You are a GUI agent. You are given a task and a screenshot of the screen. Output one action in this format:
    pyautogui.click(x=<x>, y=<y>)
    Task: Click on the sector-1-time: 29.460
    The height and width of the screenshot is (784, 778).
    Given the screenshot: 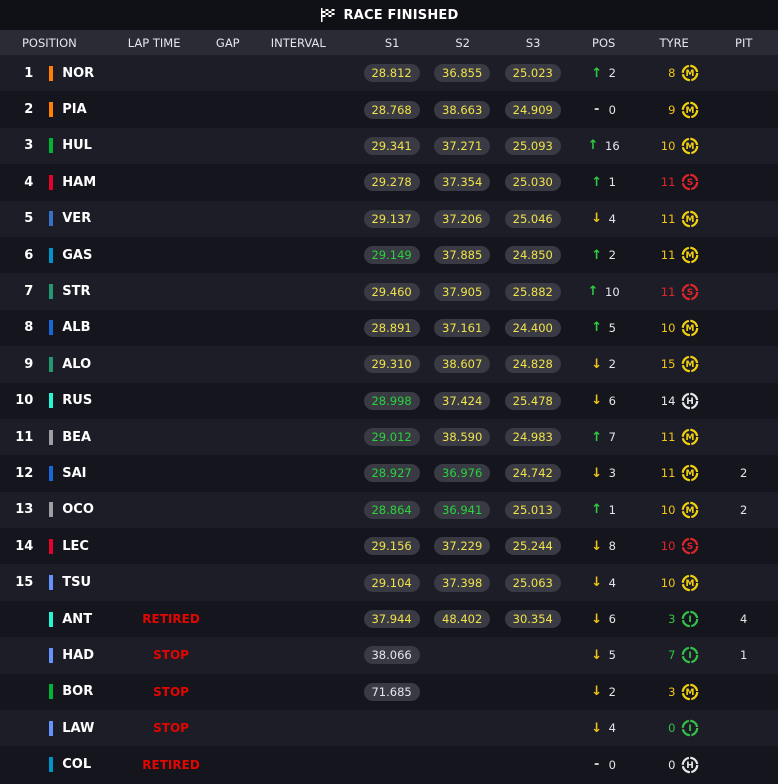 What is the action you would take?
    pyautogui.click(x=391, y=291)
    